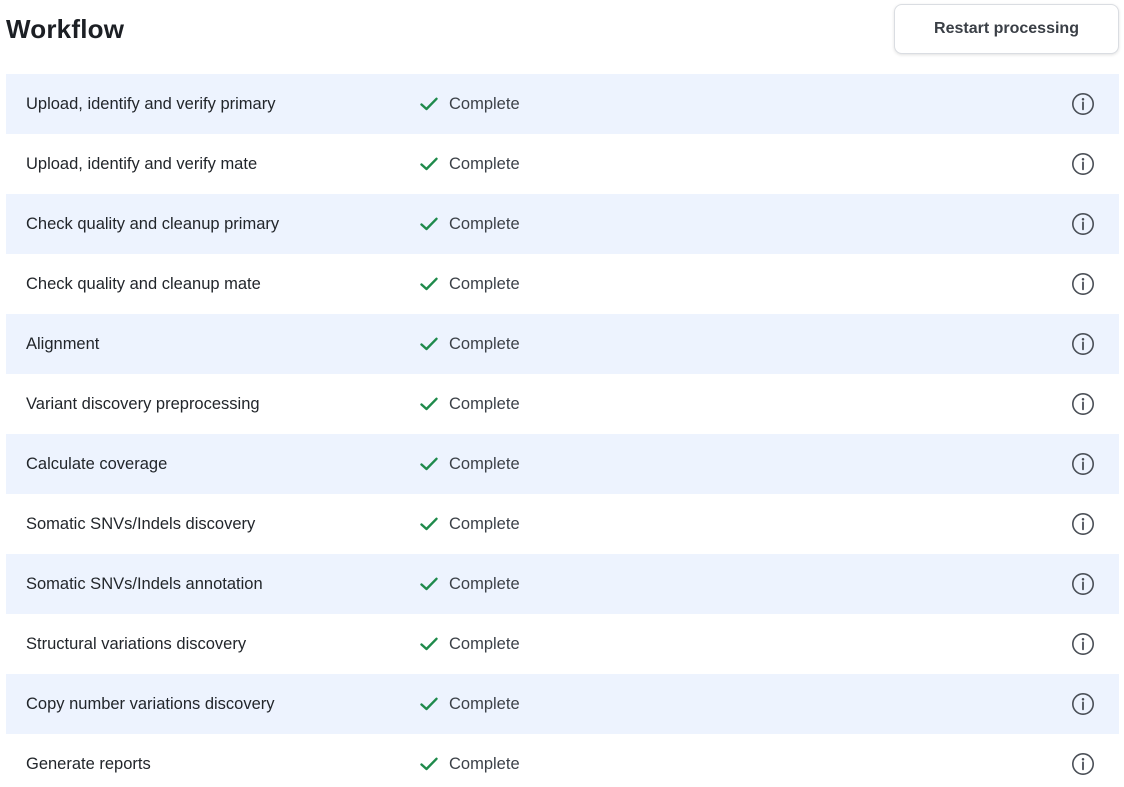 The image size is (1124, 787). I want to click on step-name: Somatic SNVs/Indels annotation, so click(144, 583).